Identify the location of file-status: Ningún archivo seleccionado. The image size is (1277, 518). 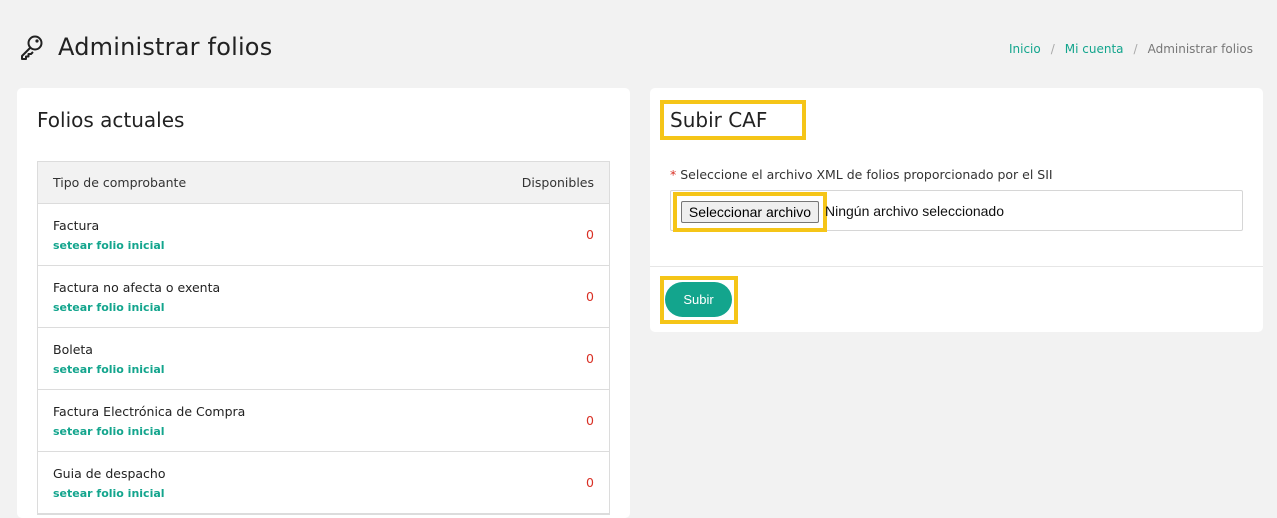
(914, 211).